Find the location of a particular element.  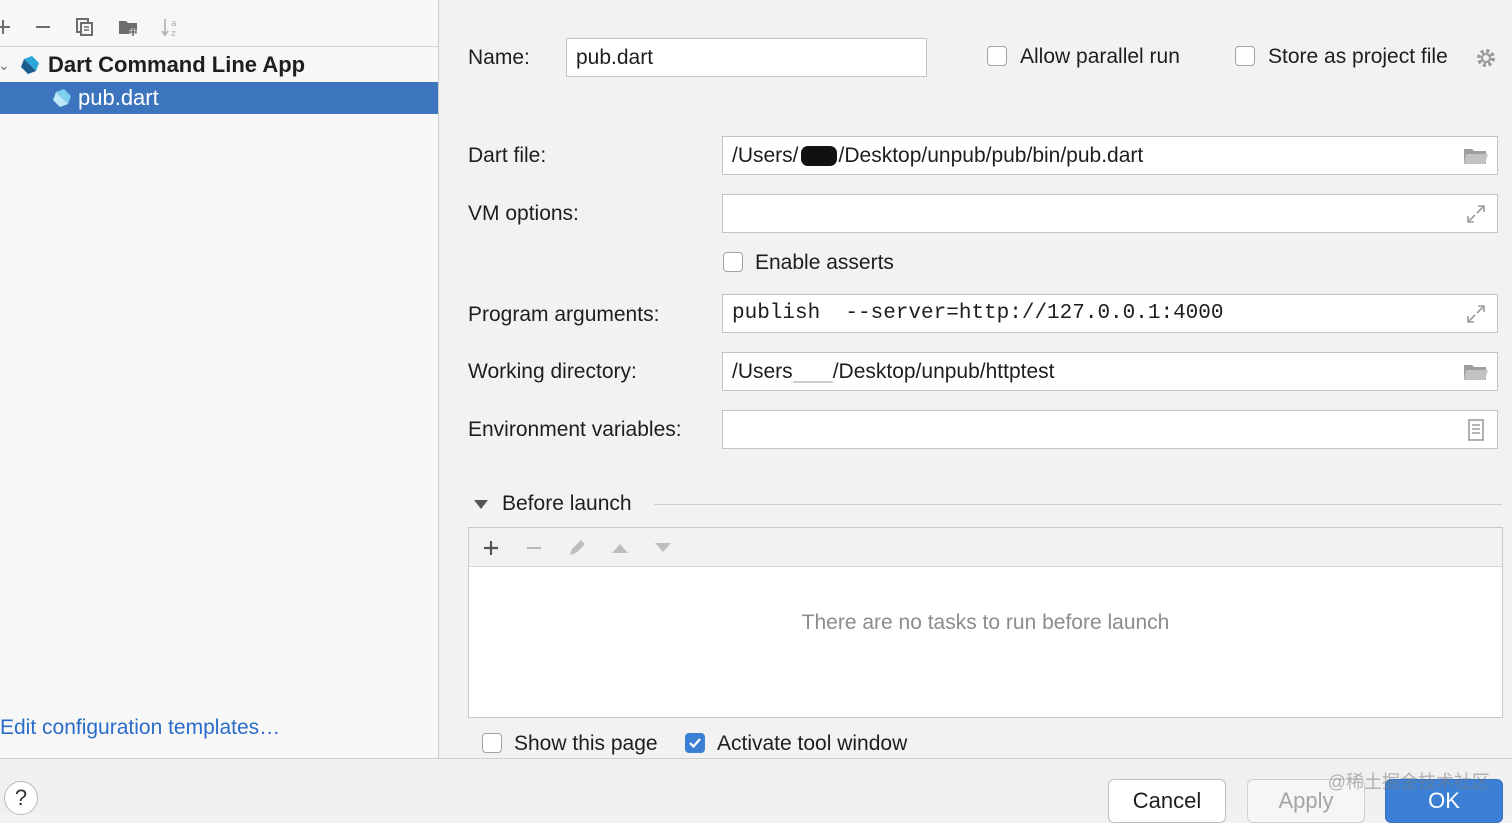

before-launch-task-list: There are no tasks to run before launch is located at coordinates (985, 642).